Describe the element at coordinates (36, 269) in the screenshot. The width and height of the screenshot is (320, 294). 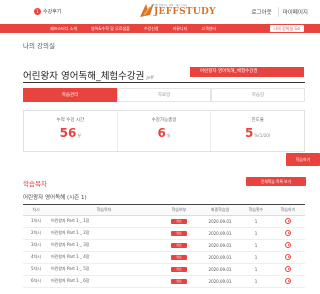
I see `lesson-no: 5차시` at that location.